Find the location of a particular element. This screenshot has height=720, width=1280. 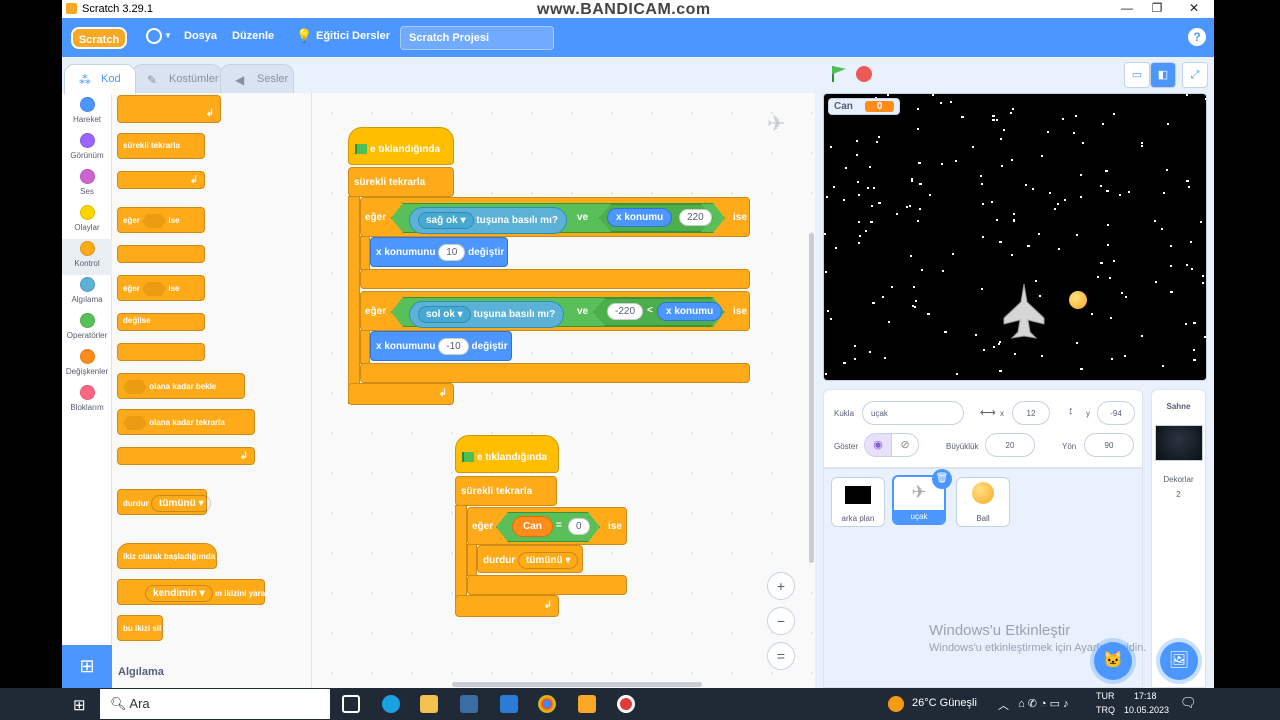

zoom-in-button: + is located at coordinates (781, 586).